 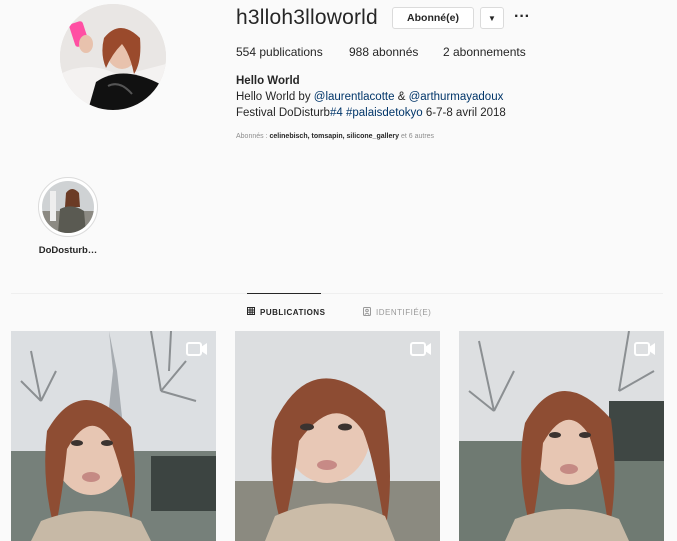 I want to click on grid-icon, so click(x=251, y=312).